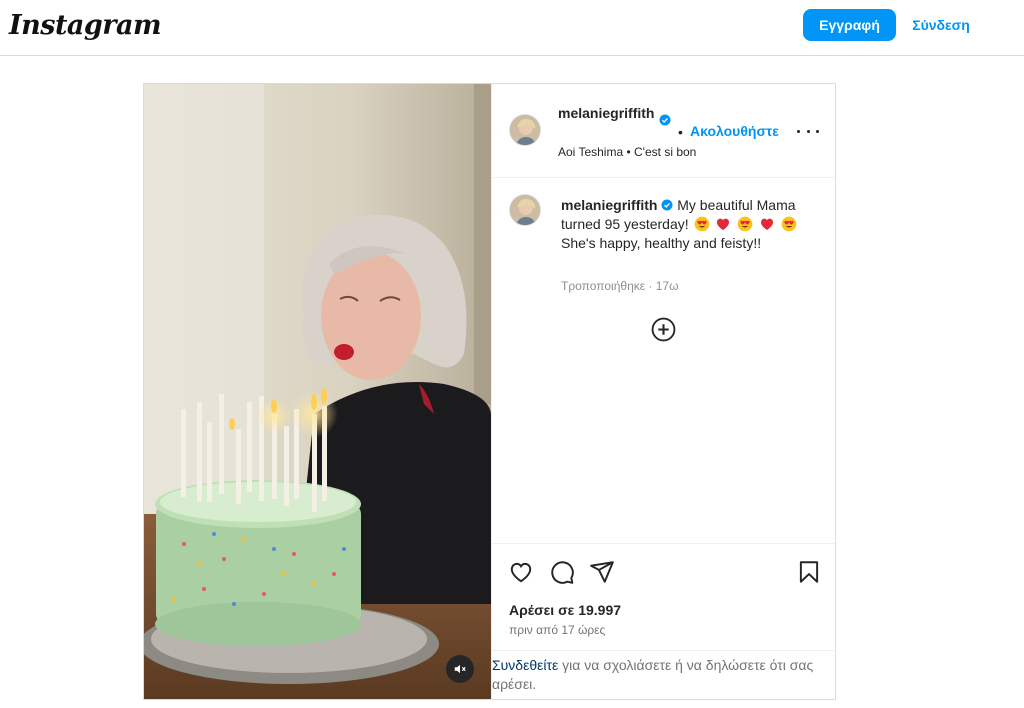  I want to click on caption-username: melaniegriffith, so click(609, 205).